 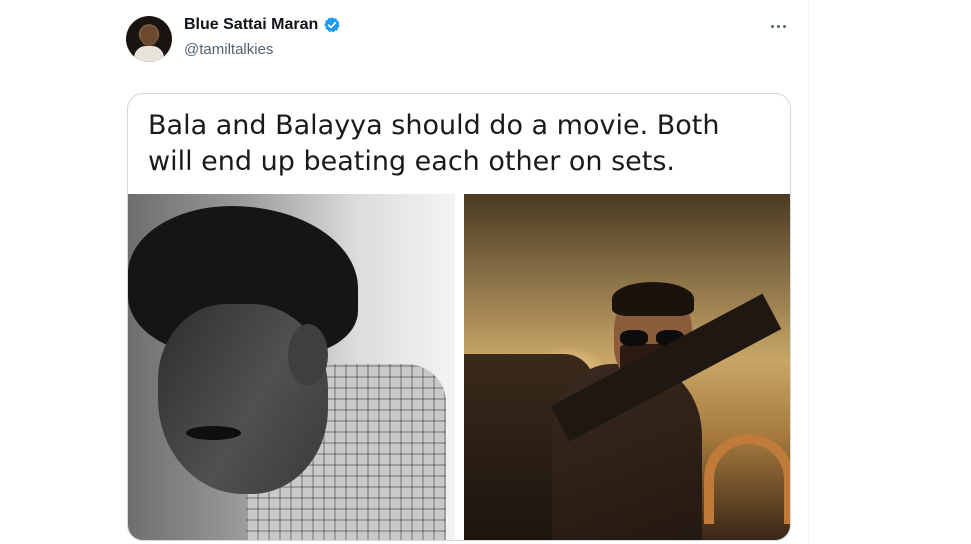 I want to click on author-handle: @tamiltalkies, so click(x=228, y=49).